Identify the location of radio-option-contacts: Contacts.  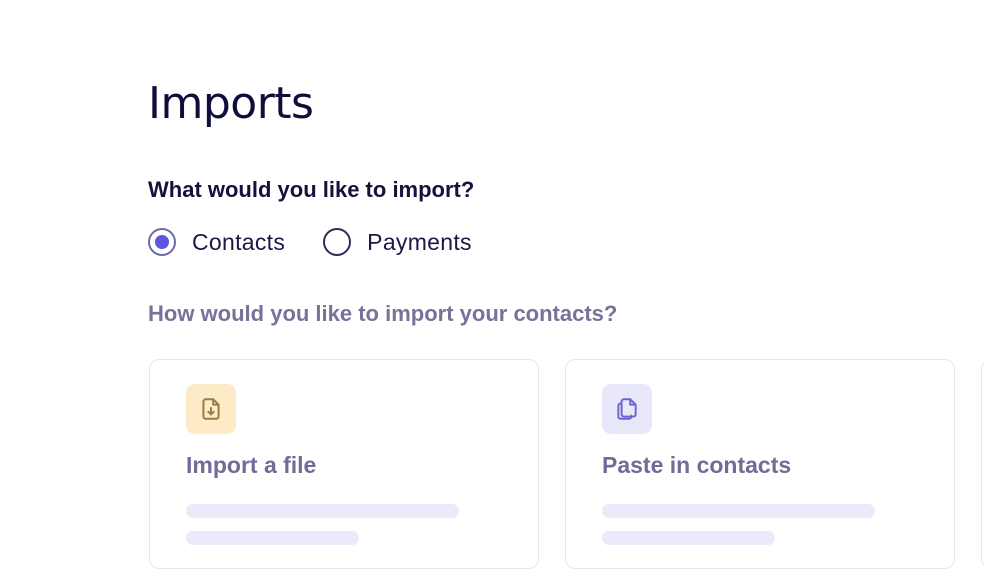
(216, 242).